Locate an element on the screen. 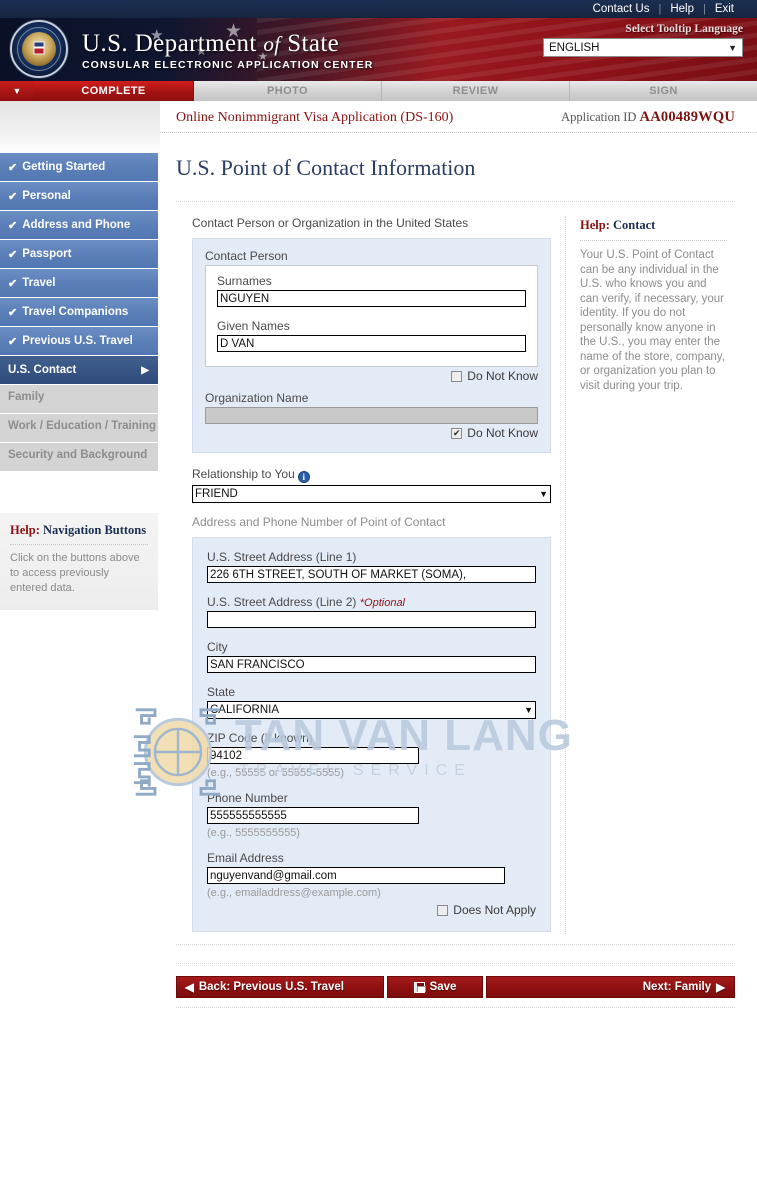 Image resolution: width=757 pixels, height=1188 pixels. next-button: Next: Family ▶ is located at coordinates (610, 987).